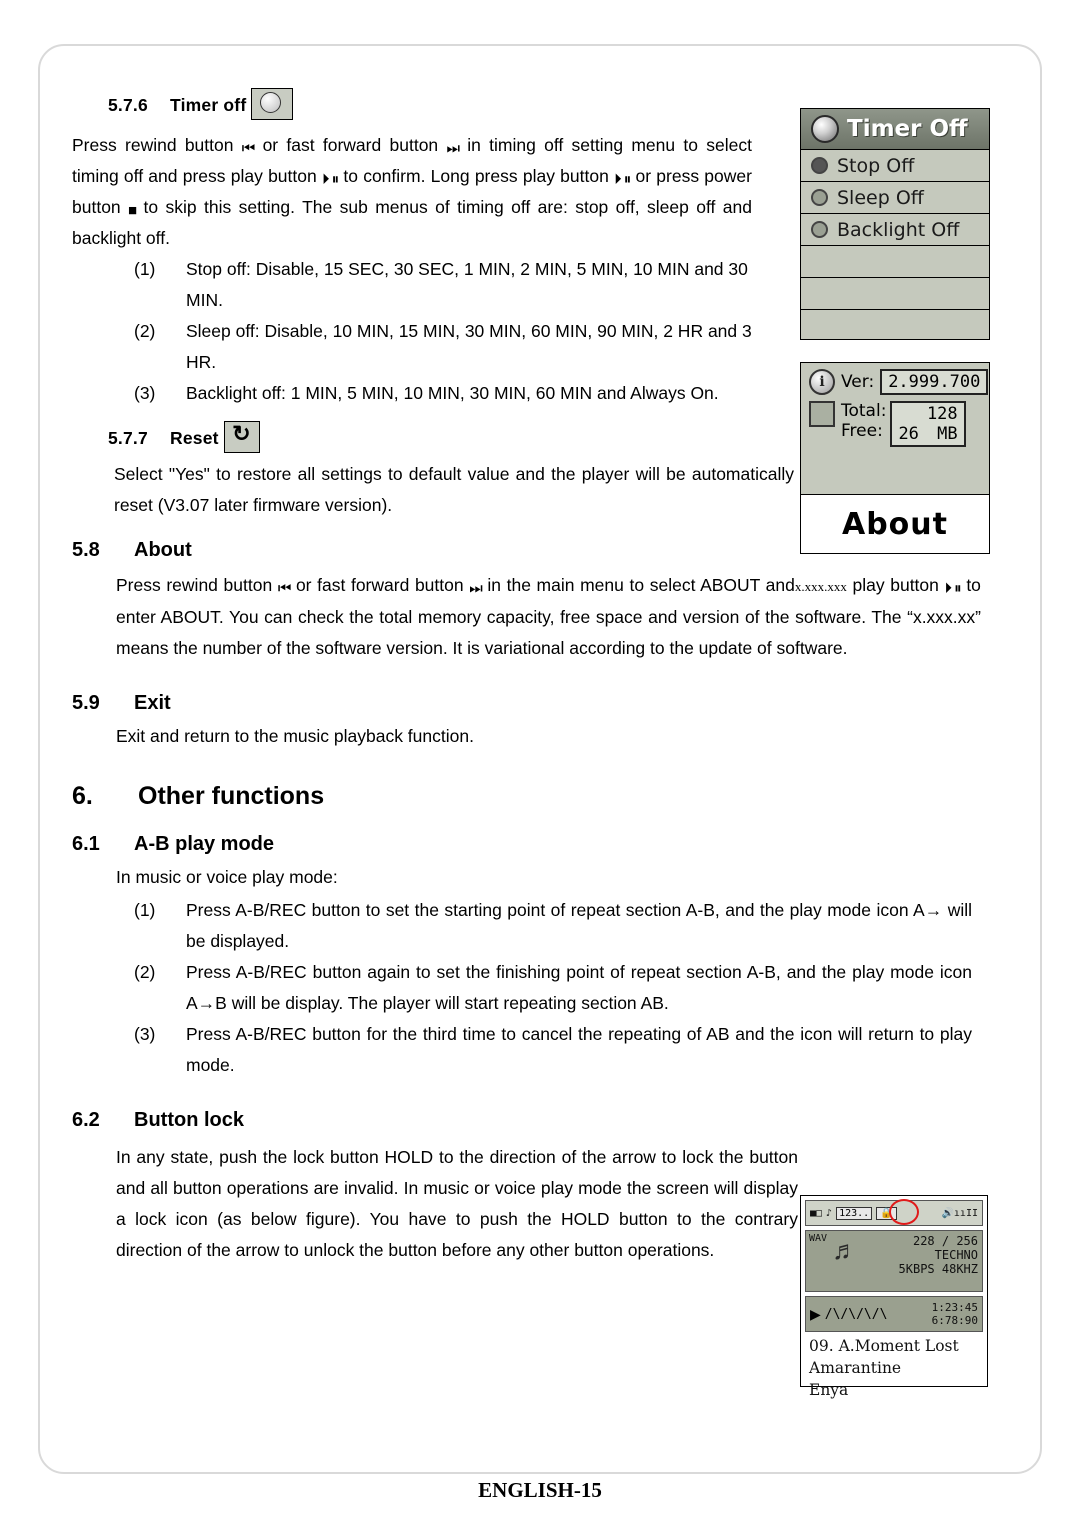 Image resolution: width=1080 pixels, height=1533 pixels. What do you see at coordinates (231, 796) in the screenshot?
I see `heading-title: Other functions` at bounding box center [231, 796].